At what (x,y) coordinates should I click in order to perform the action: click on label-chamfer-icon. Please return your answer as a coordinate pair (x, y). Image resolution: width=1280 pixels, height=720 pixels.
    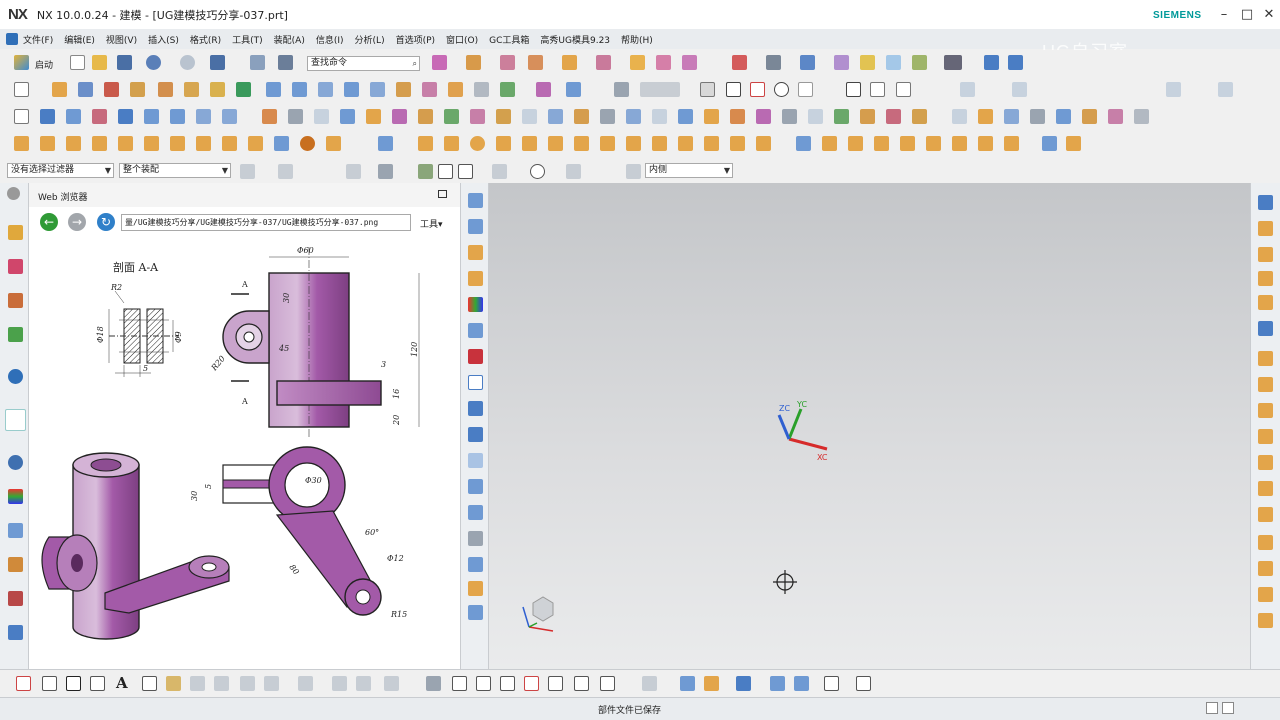
    Looking at the image, I should click on (685, 116).